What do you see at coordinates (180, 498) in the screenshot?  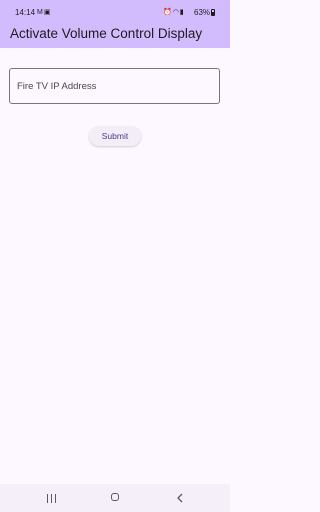 I see `back-icon` at bounding box center [180, 498].